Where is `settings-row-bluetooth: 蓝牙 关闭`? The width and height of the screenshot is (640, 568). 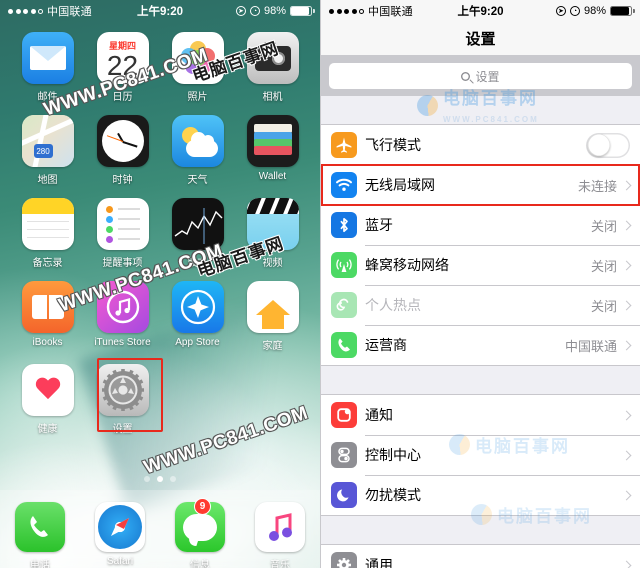
settings-row-bluetooth: 蓝牙 关闭 is located at coordinates (480, 225).